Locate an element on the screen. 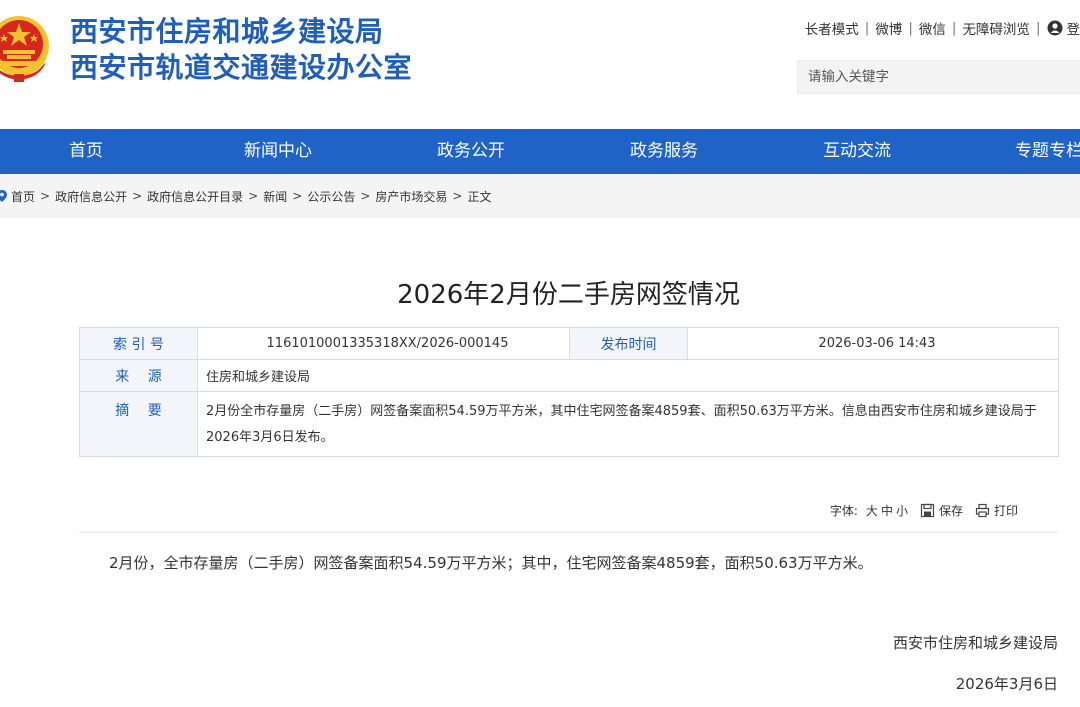  breadcrumb-notices: 公示公告 is located at coordinates (331, 196).